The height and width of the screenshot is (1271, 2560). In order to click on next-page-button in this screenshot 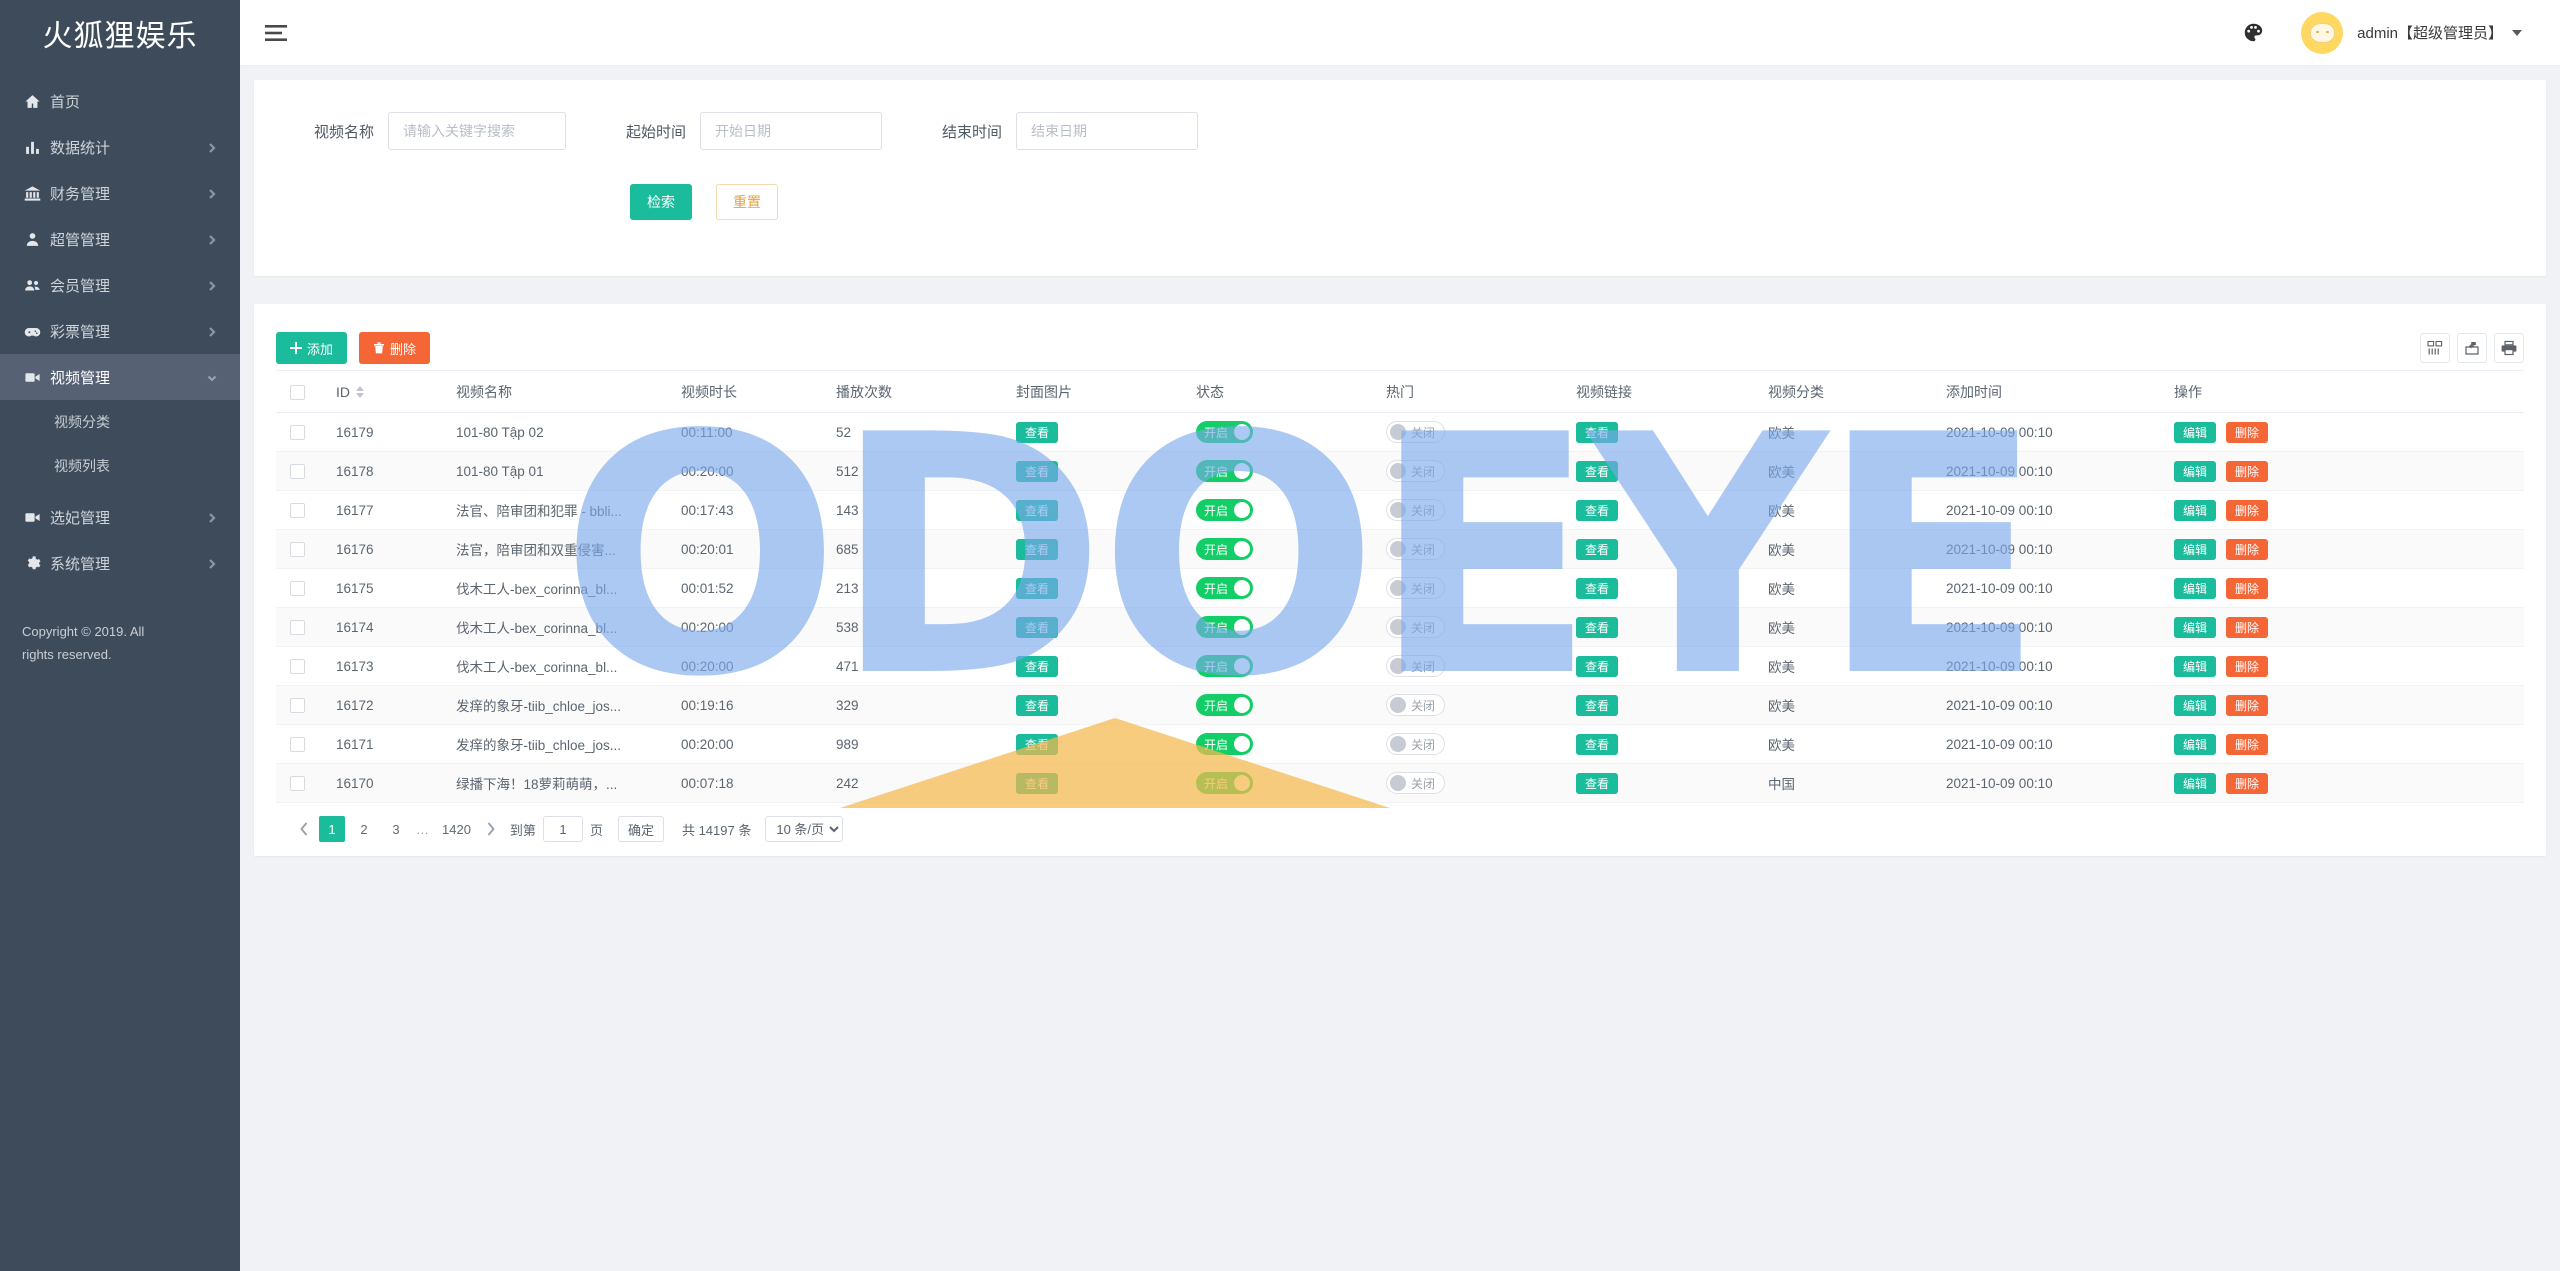, I will do `click(491, 829)`.